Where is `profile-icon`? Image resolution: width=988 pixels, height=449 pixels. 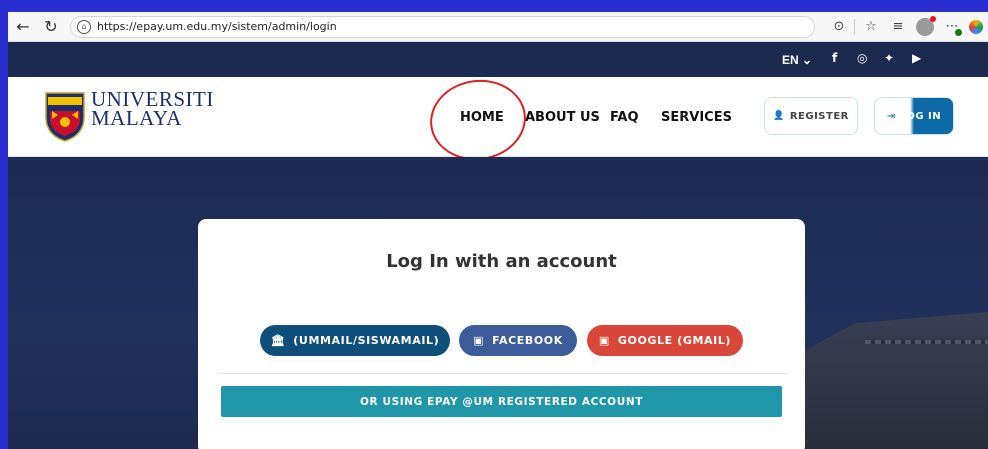
profile-icon is located at coordinates (925, 26).